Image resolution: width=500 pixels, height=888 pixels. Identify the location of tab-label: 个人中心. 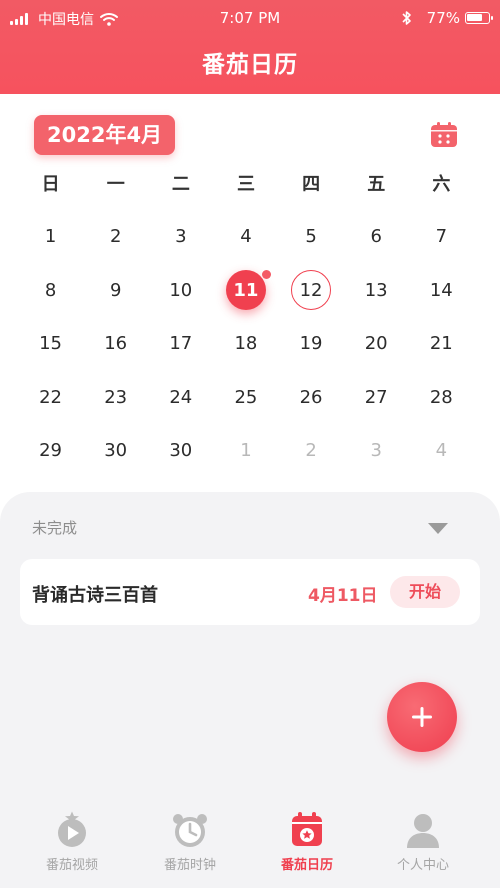
(422, 865).